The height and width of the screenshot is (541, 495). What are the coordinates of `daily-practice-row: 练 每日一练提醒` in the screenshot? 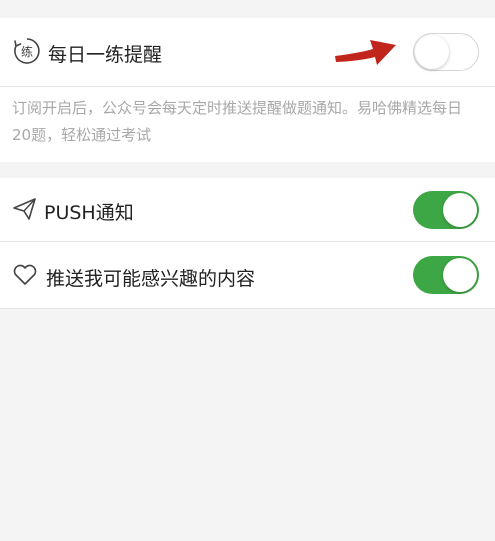 It's located at (247, 52).